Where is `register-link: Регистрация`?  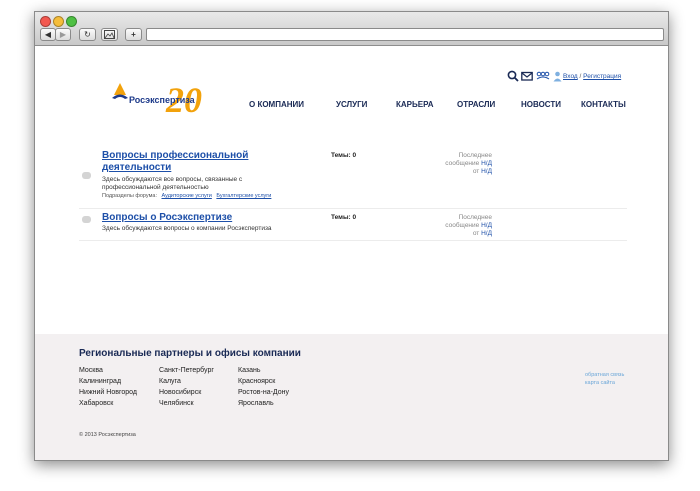 register-link: Регистрация is located at coordinates (602, 76).